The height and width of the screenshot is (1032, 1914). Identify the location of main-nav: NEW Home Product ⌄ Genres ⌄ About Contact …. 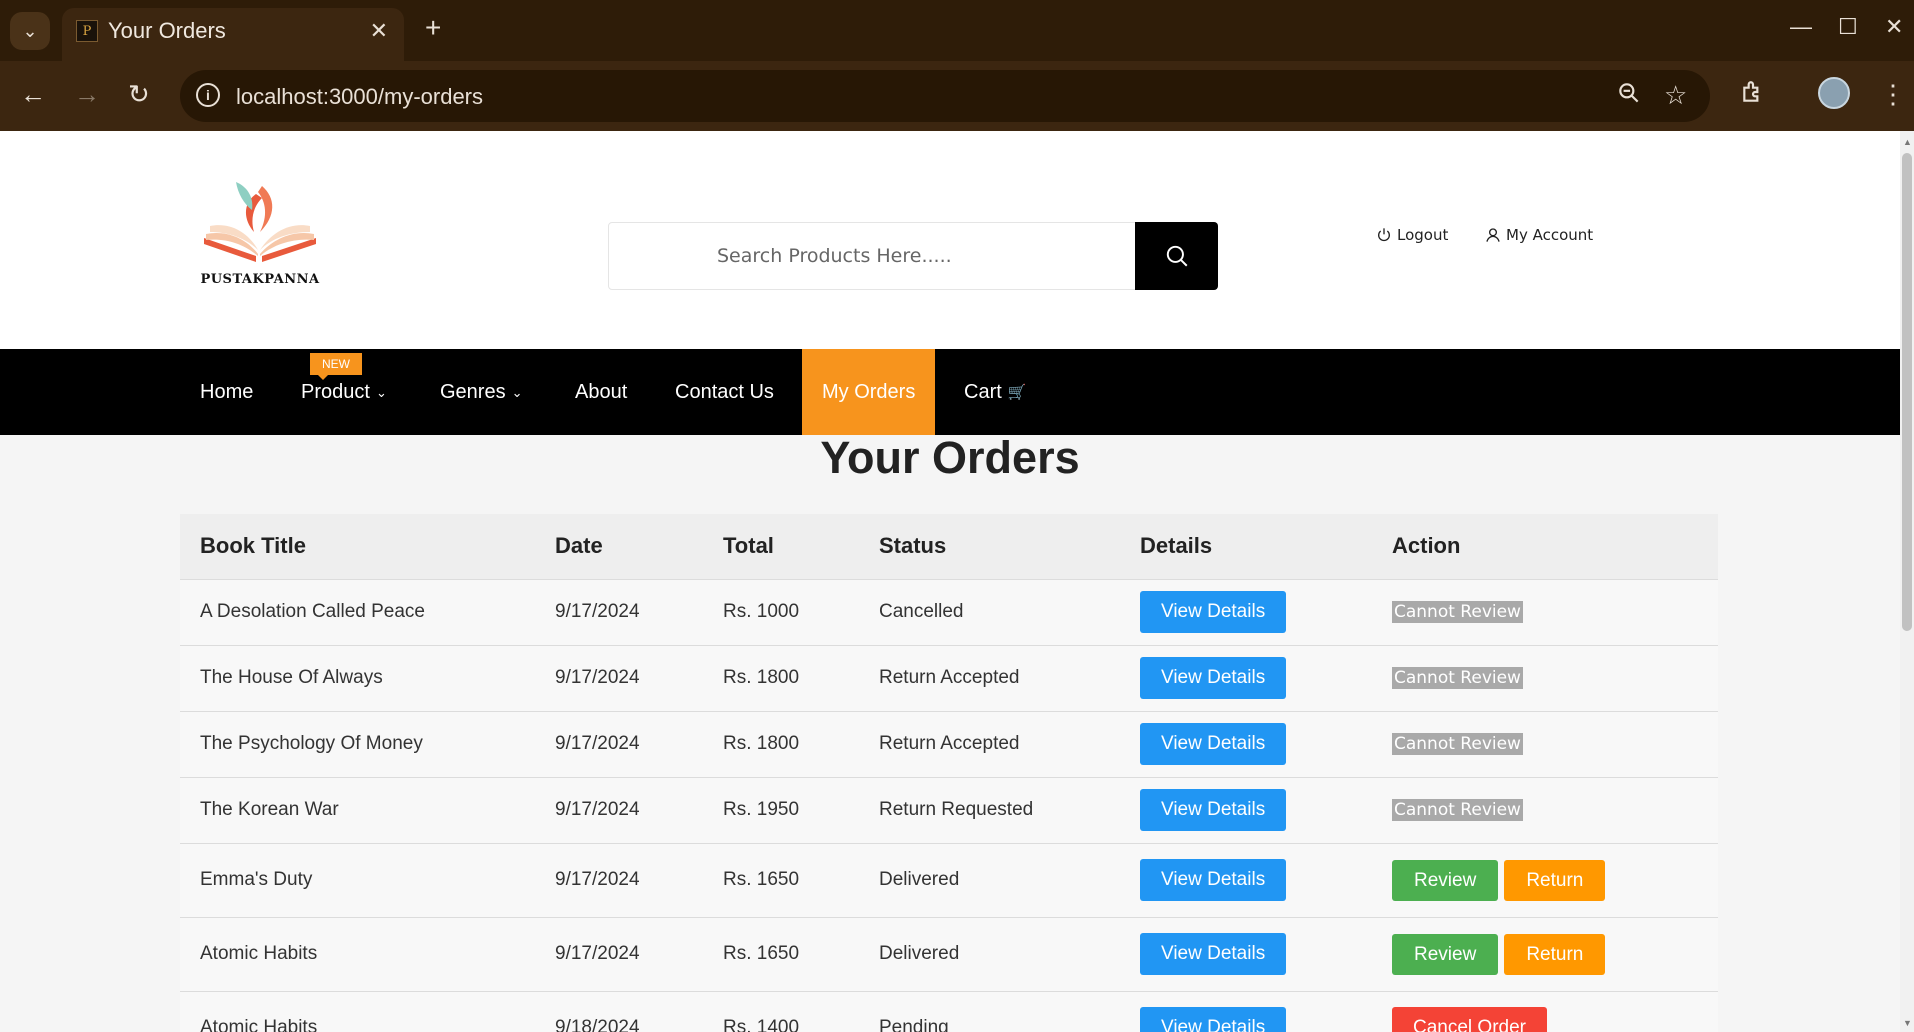
(950, 392).